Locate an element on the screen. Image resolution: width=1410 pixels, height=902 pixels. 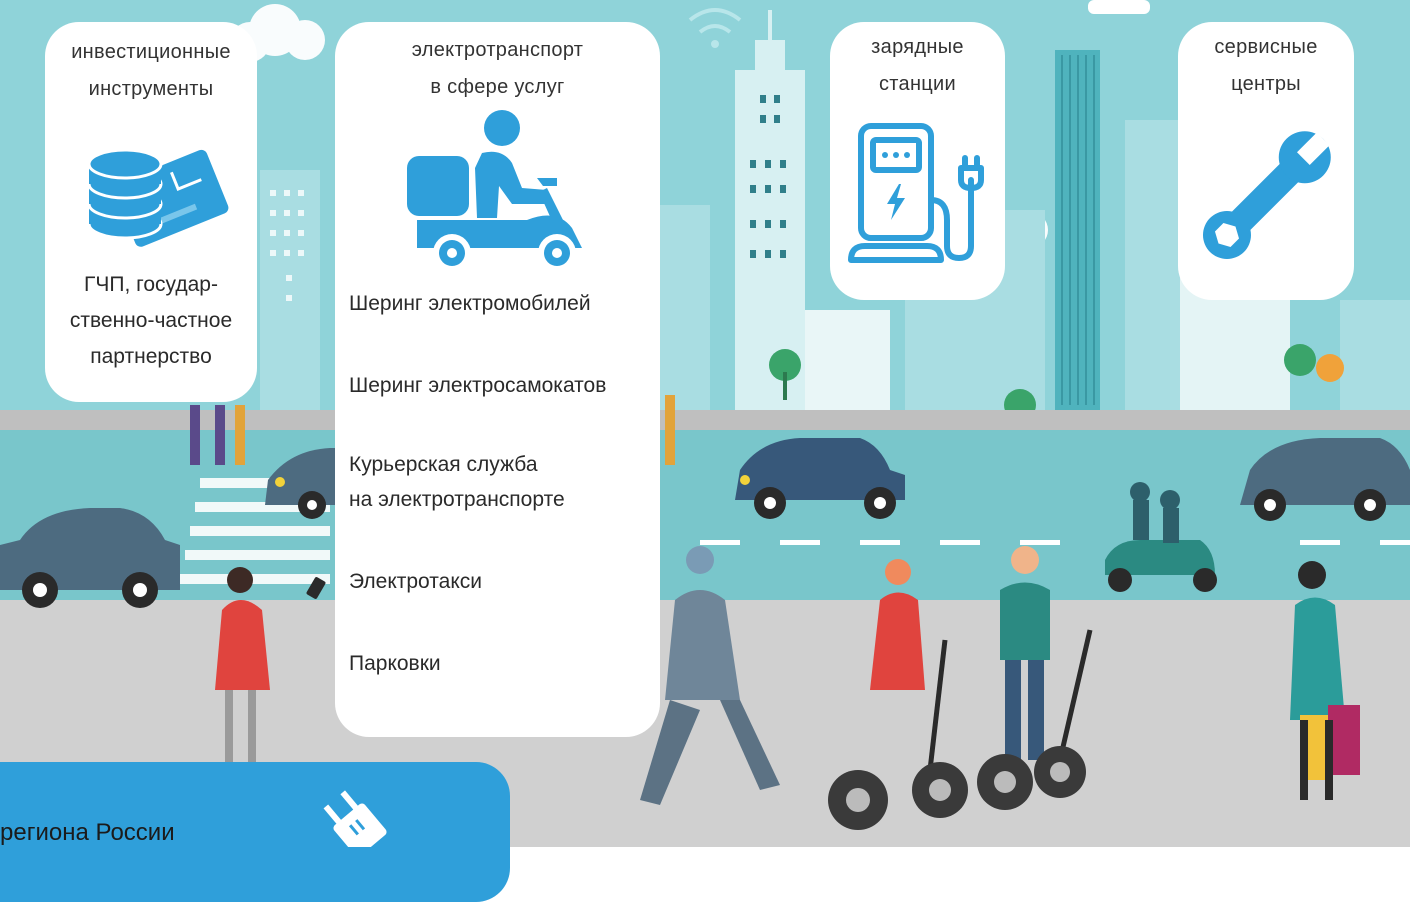
card-title-line: инструменты is located at coordinates (151, 89).